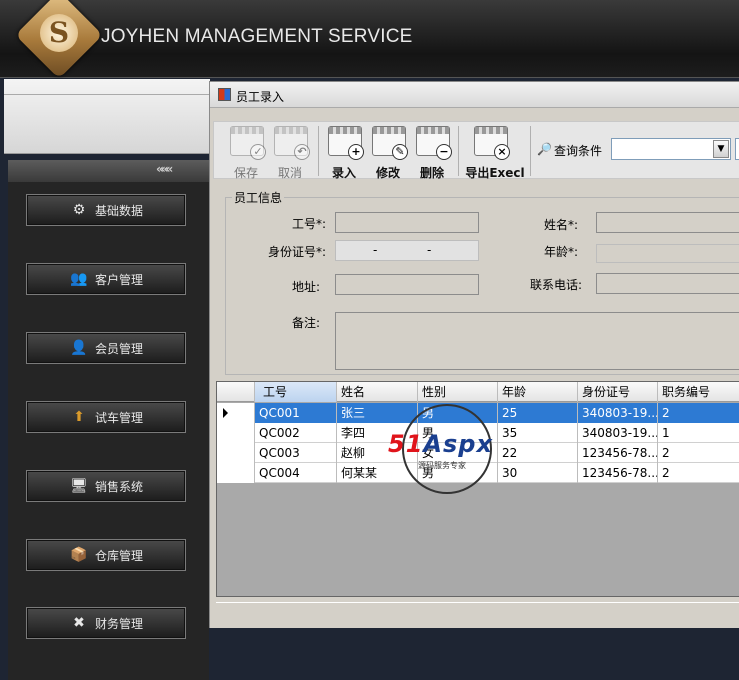 The width and height of the screenshot is (739, 680). Describe the element at coordinates (236, 392) in the screenshot. I see `grid-corner` at that location.